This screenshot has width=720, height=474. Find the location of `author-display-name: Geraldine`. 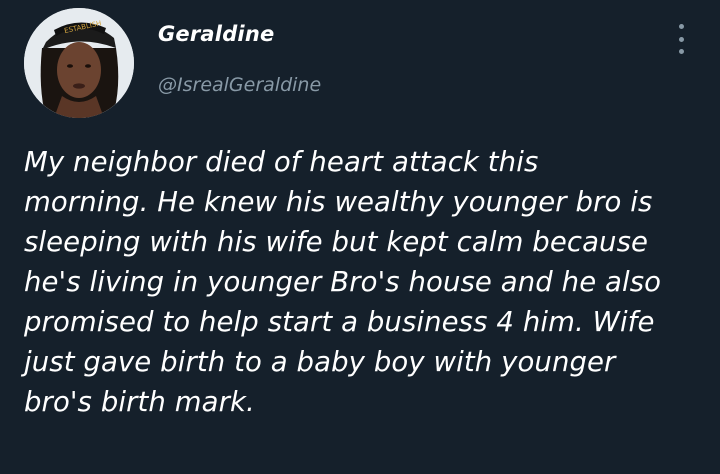

author-display-name: Geraldine is located at coordinates (216, 34).